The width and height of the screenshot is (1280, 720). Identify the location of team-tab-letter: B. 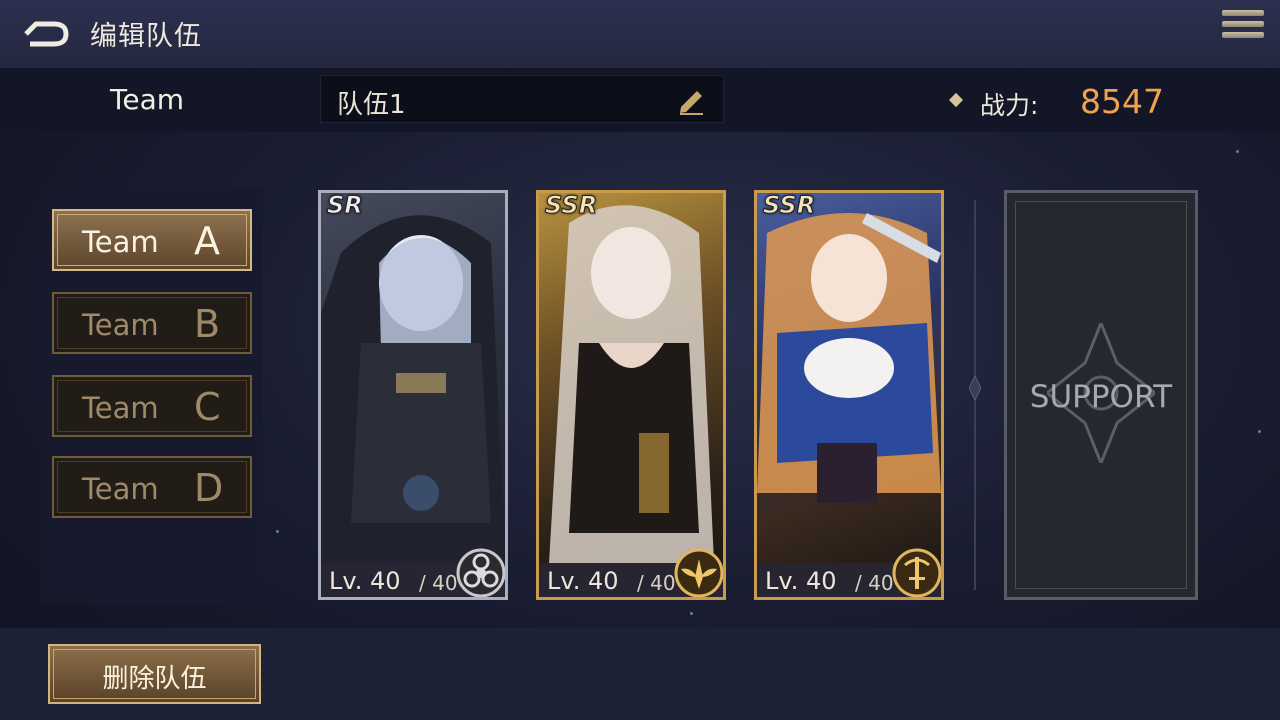
(207, 324).